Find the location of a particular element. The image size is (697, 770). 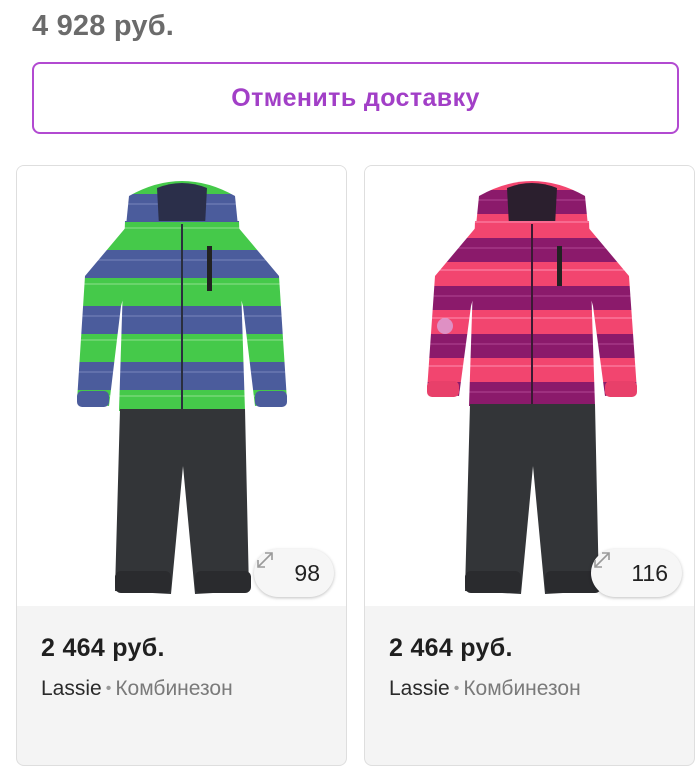

order-total-price: 4 928 руб. is located at coordinates (103, 26).